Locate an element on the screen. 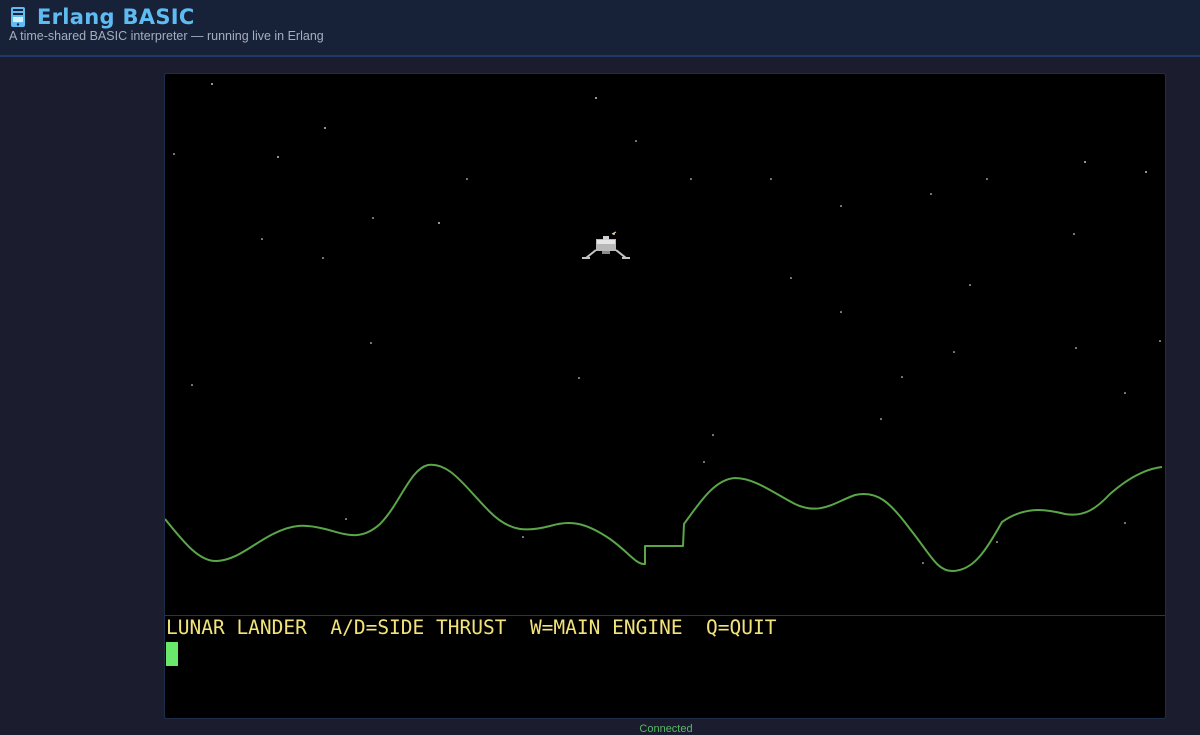  computer-tower-icon is located at coordinates (18, 17).